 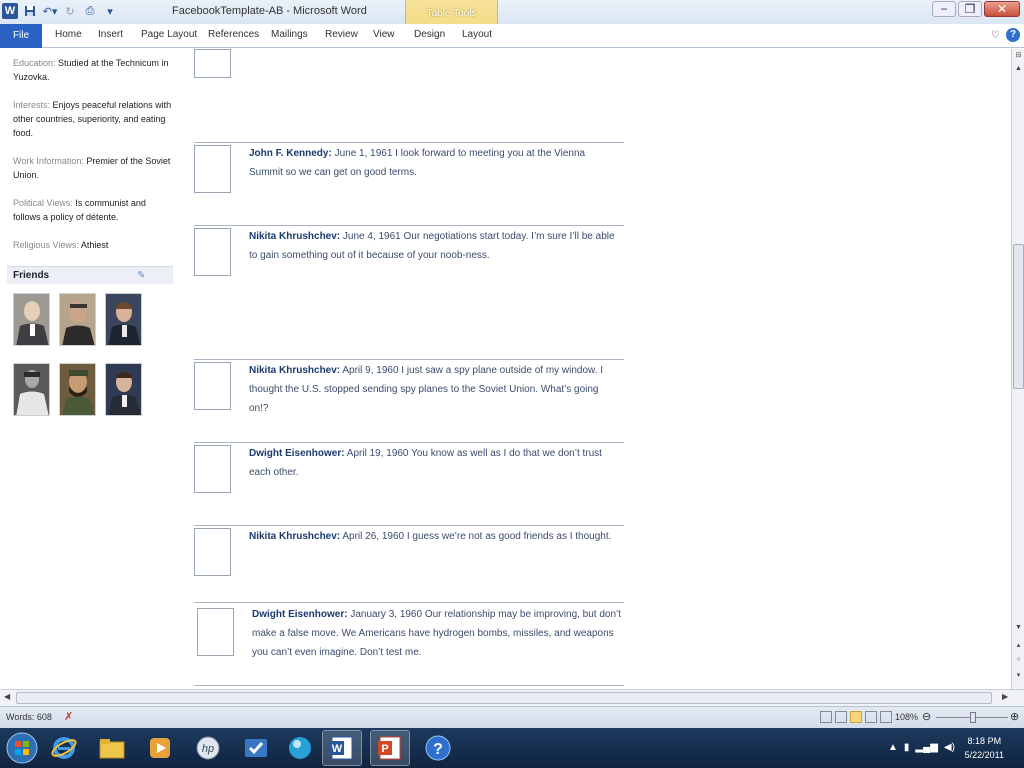 I want to click on tab-insert: Insert, so click(x=110, y=34).